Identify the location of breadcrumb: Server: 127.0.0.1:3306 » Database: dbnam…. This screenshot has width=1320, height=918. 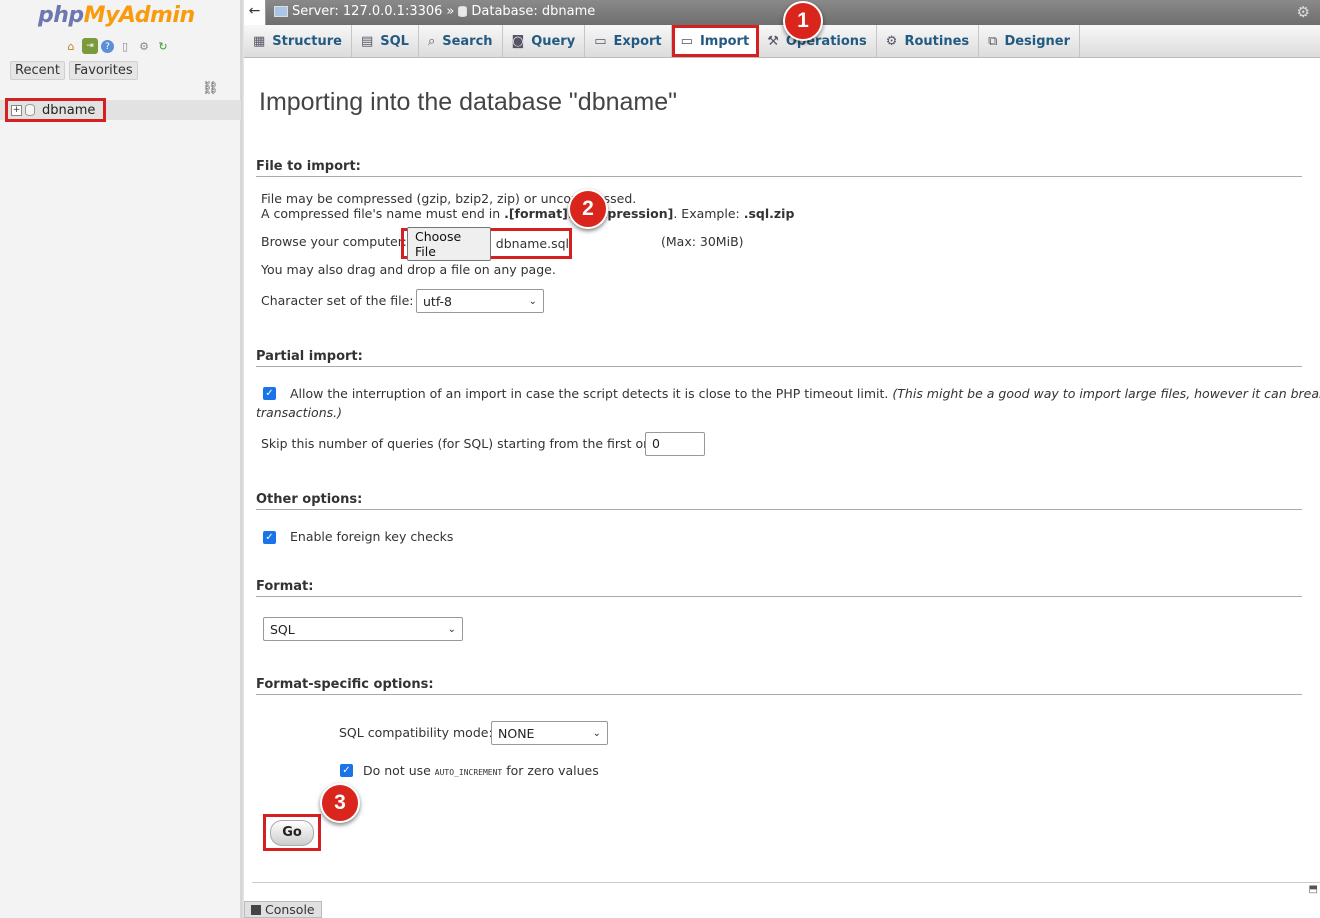
(434, 11).